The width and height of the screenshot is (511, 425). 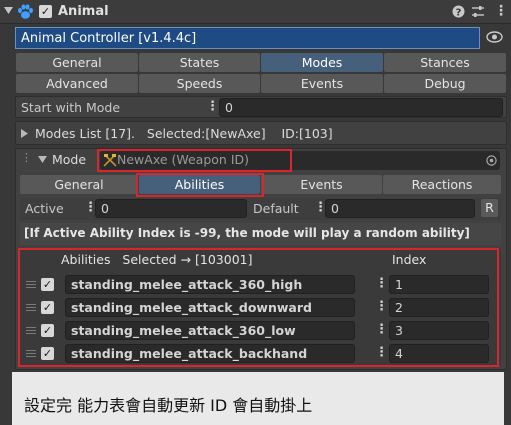 What do you see at coordinates (199, 62) in the screenshot?
I see `tab-states: States` at bounding box center [199, 62].